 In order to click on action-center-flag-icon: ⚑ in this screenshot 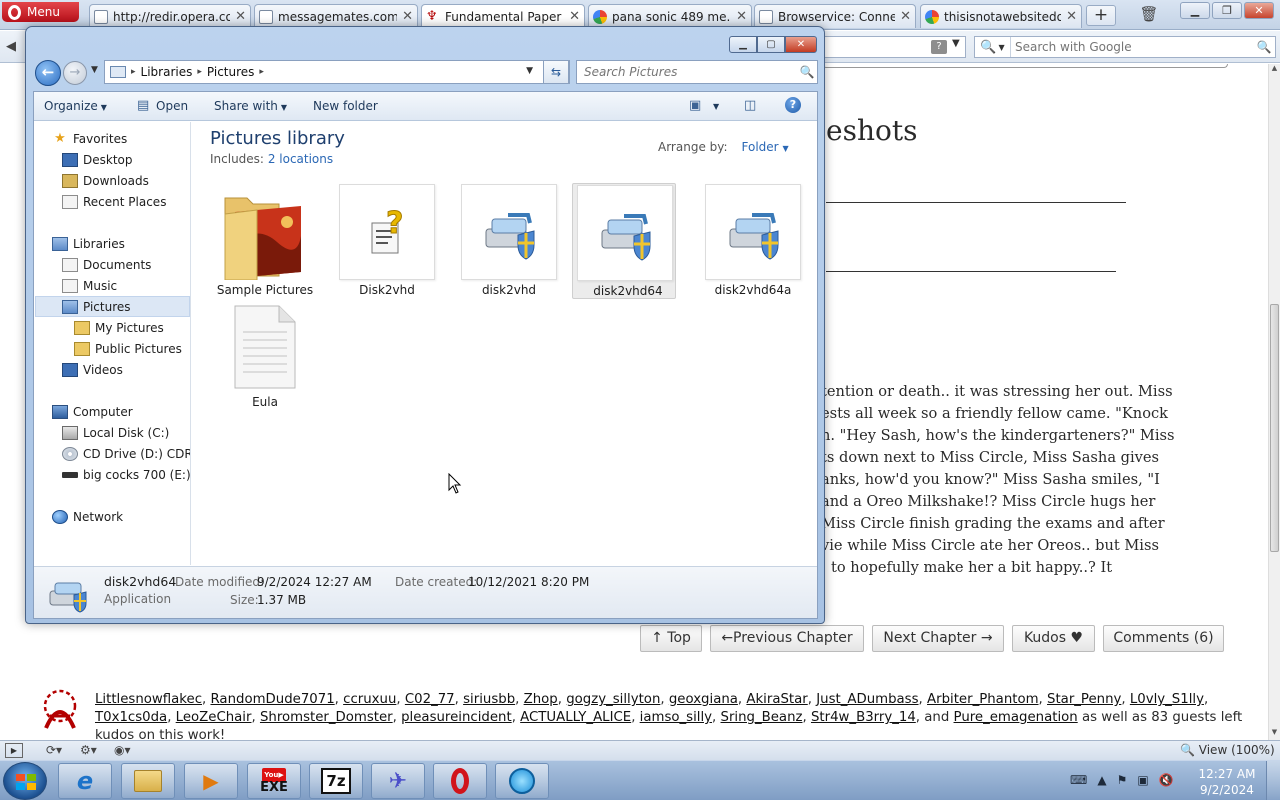, I will do `click(1122, 780)`.